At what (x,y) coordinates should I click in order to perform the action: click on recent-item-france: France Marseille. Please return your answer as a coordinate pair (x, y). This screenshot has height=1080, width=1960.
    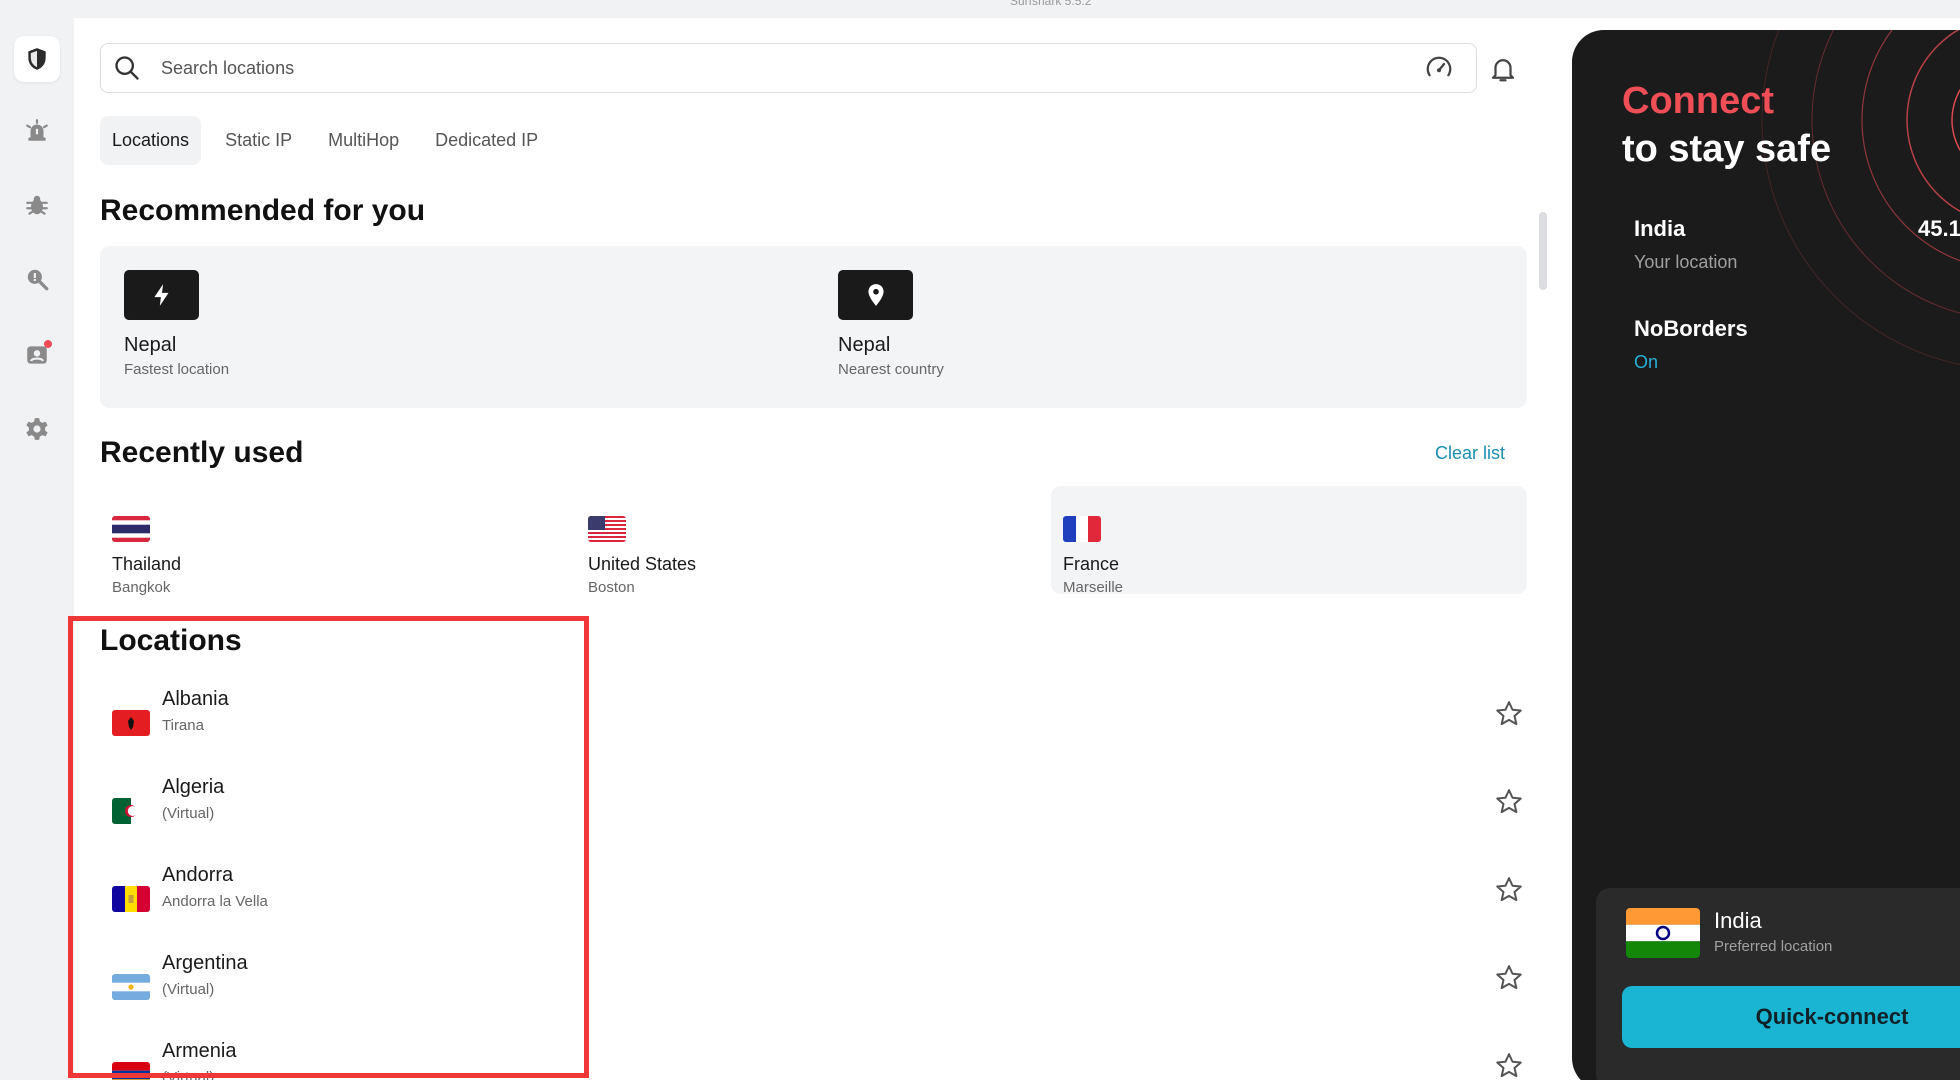
    Looking at the image, I should click on (1289, 541).